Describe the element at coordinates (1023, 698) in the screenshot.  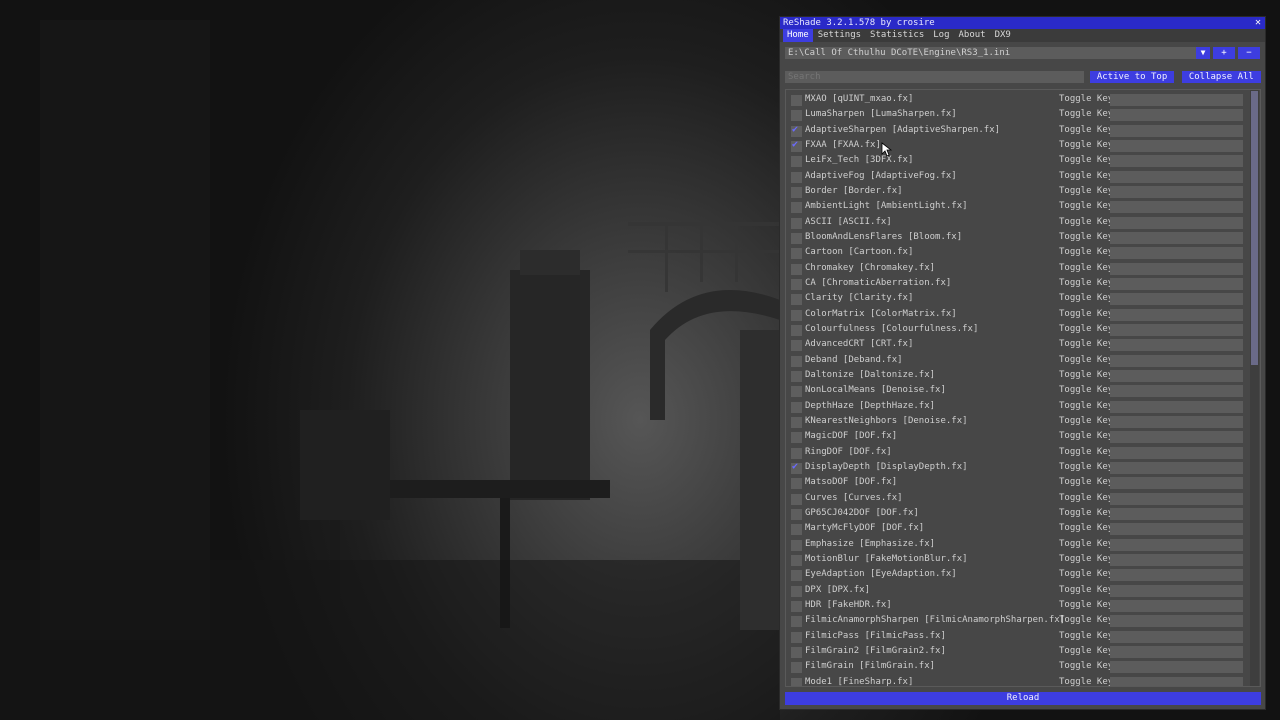
I see `reload-button: Reload` at that location.